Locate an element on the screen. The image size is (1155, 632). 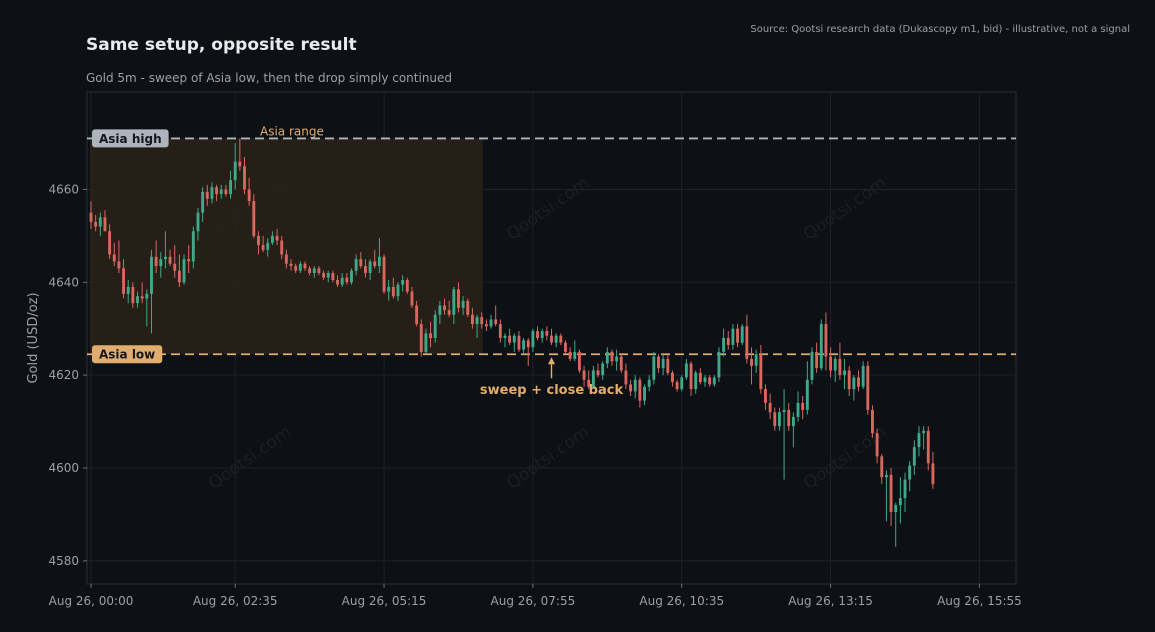
asia-high-badge-label: Asia high is located at coordinates (130, 139).